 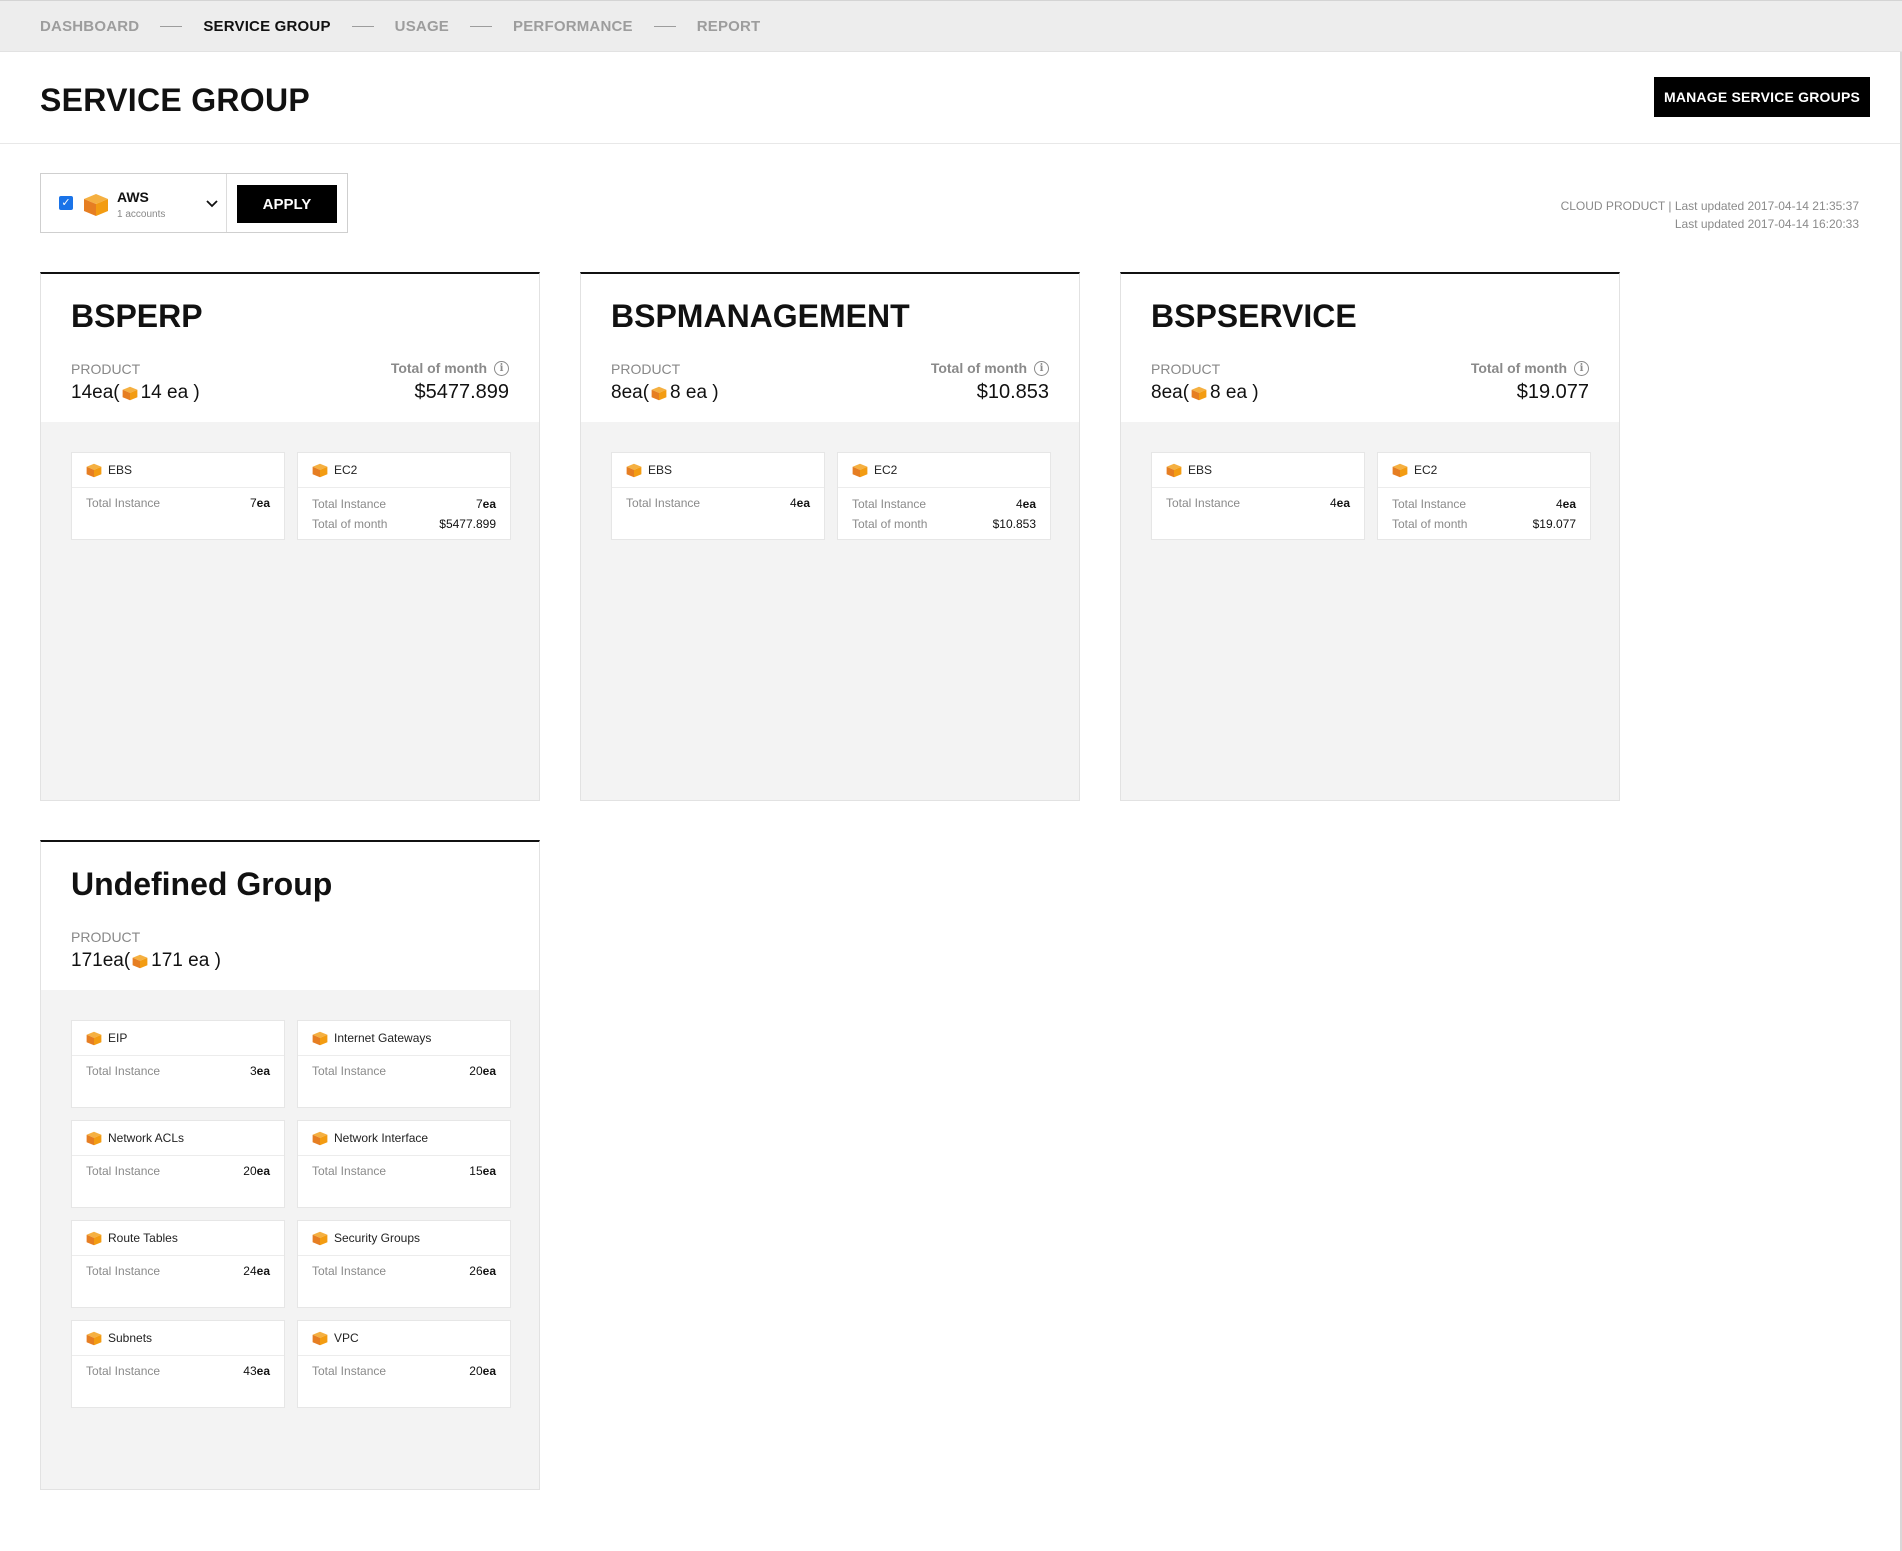 What do you see at coordinates (178, 1364) in the screenshot?
I see `service-tile: Subnets Total Instance 43ea` at bounding box center [178, 1364].